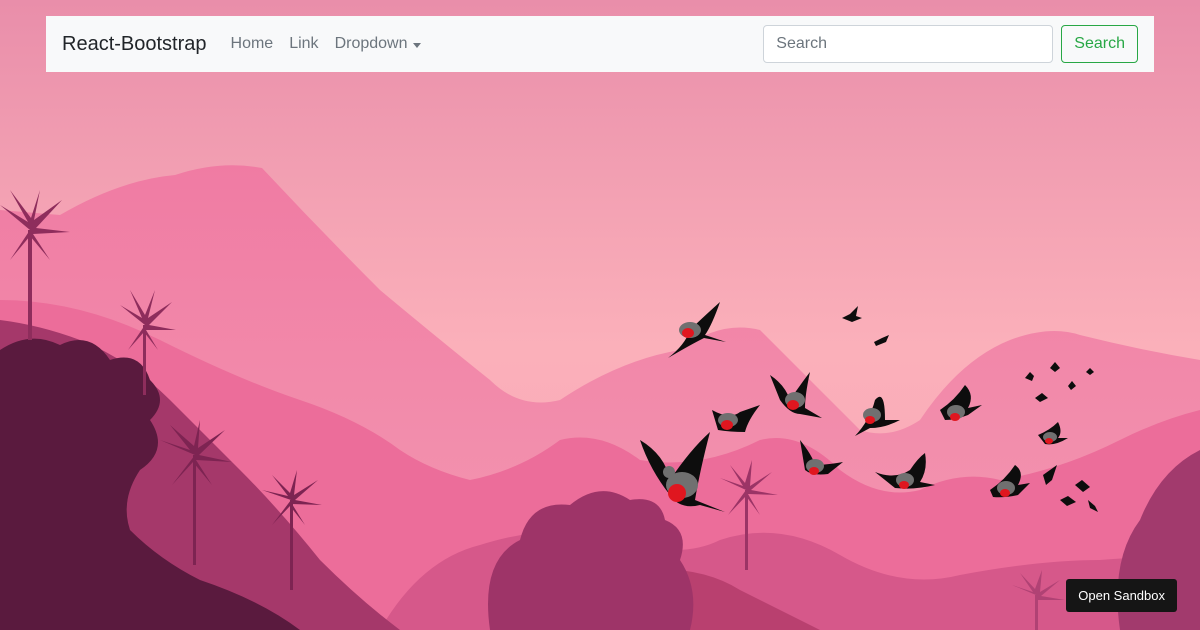  Describe the element at coordinates (416, 45) in the screenshot. I see `caret-down-icon` at that location.